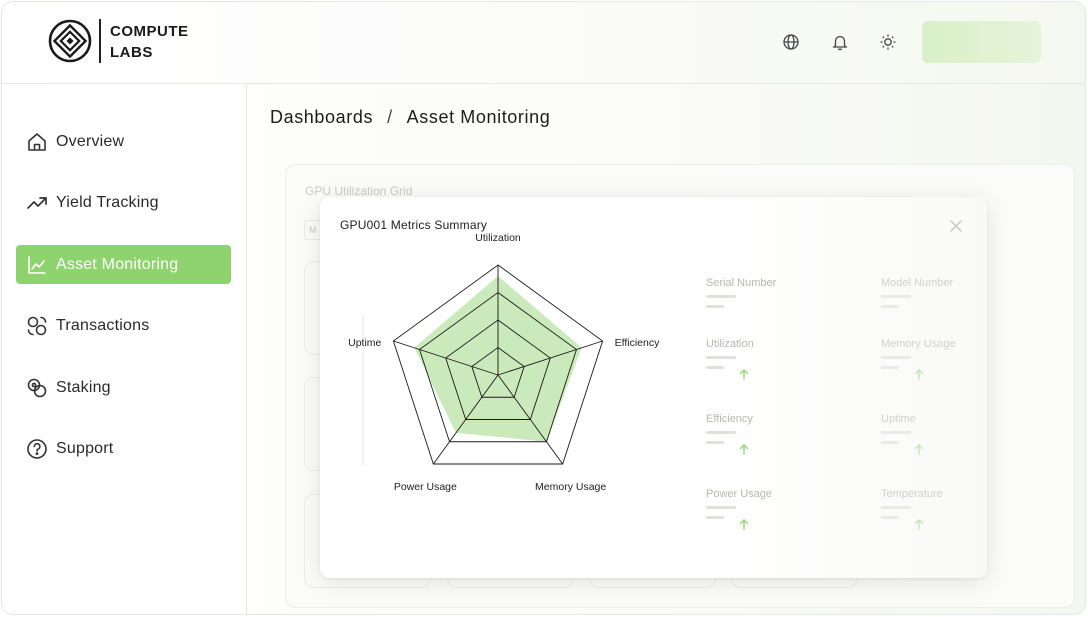 The image size is (1088, 617). I want to click on brand-line-2: LABS, so click(131, 52).